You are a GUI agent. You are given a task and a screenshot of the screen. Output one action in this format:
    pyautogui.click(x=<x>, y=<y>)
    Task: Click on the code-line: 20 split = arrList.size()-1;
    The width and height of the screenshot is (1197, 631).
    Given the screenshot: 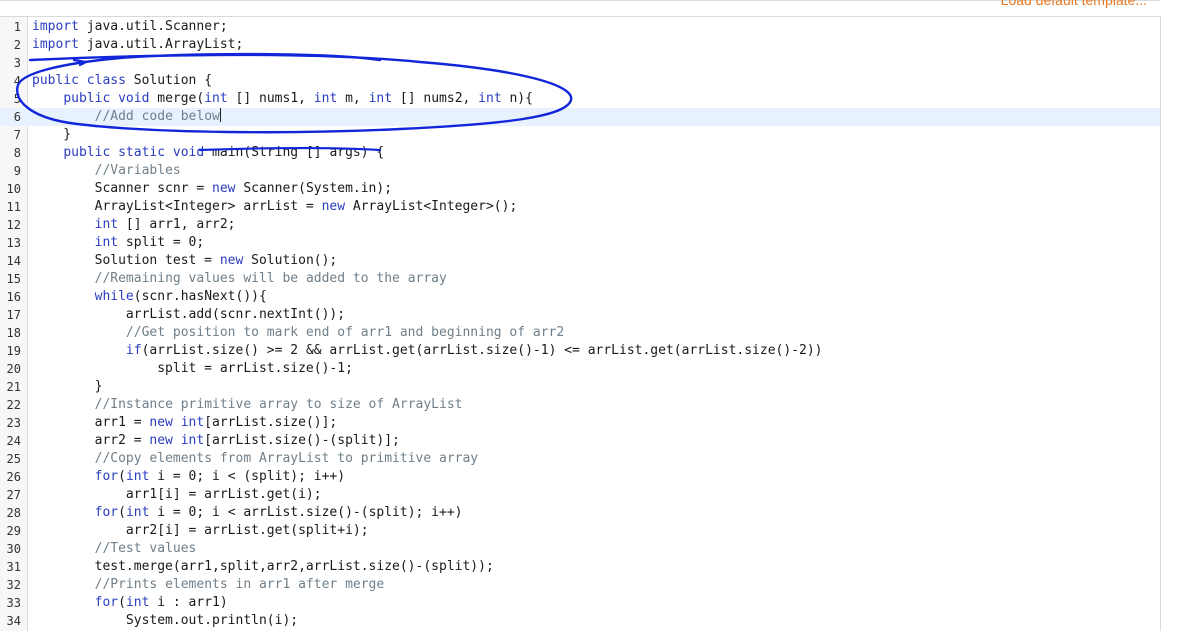 What is the action you would take?
    pyautogui.click(x=580, y=369)
    